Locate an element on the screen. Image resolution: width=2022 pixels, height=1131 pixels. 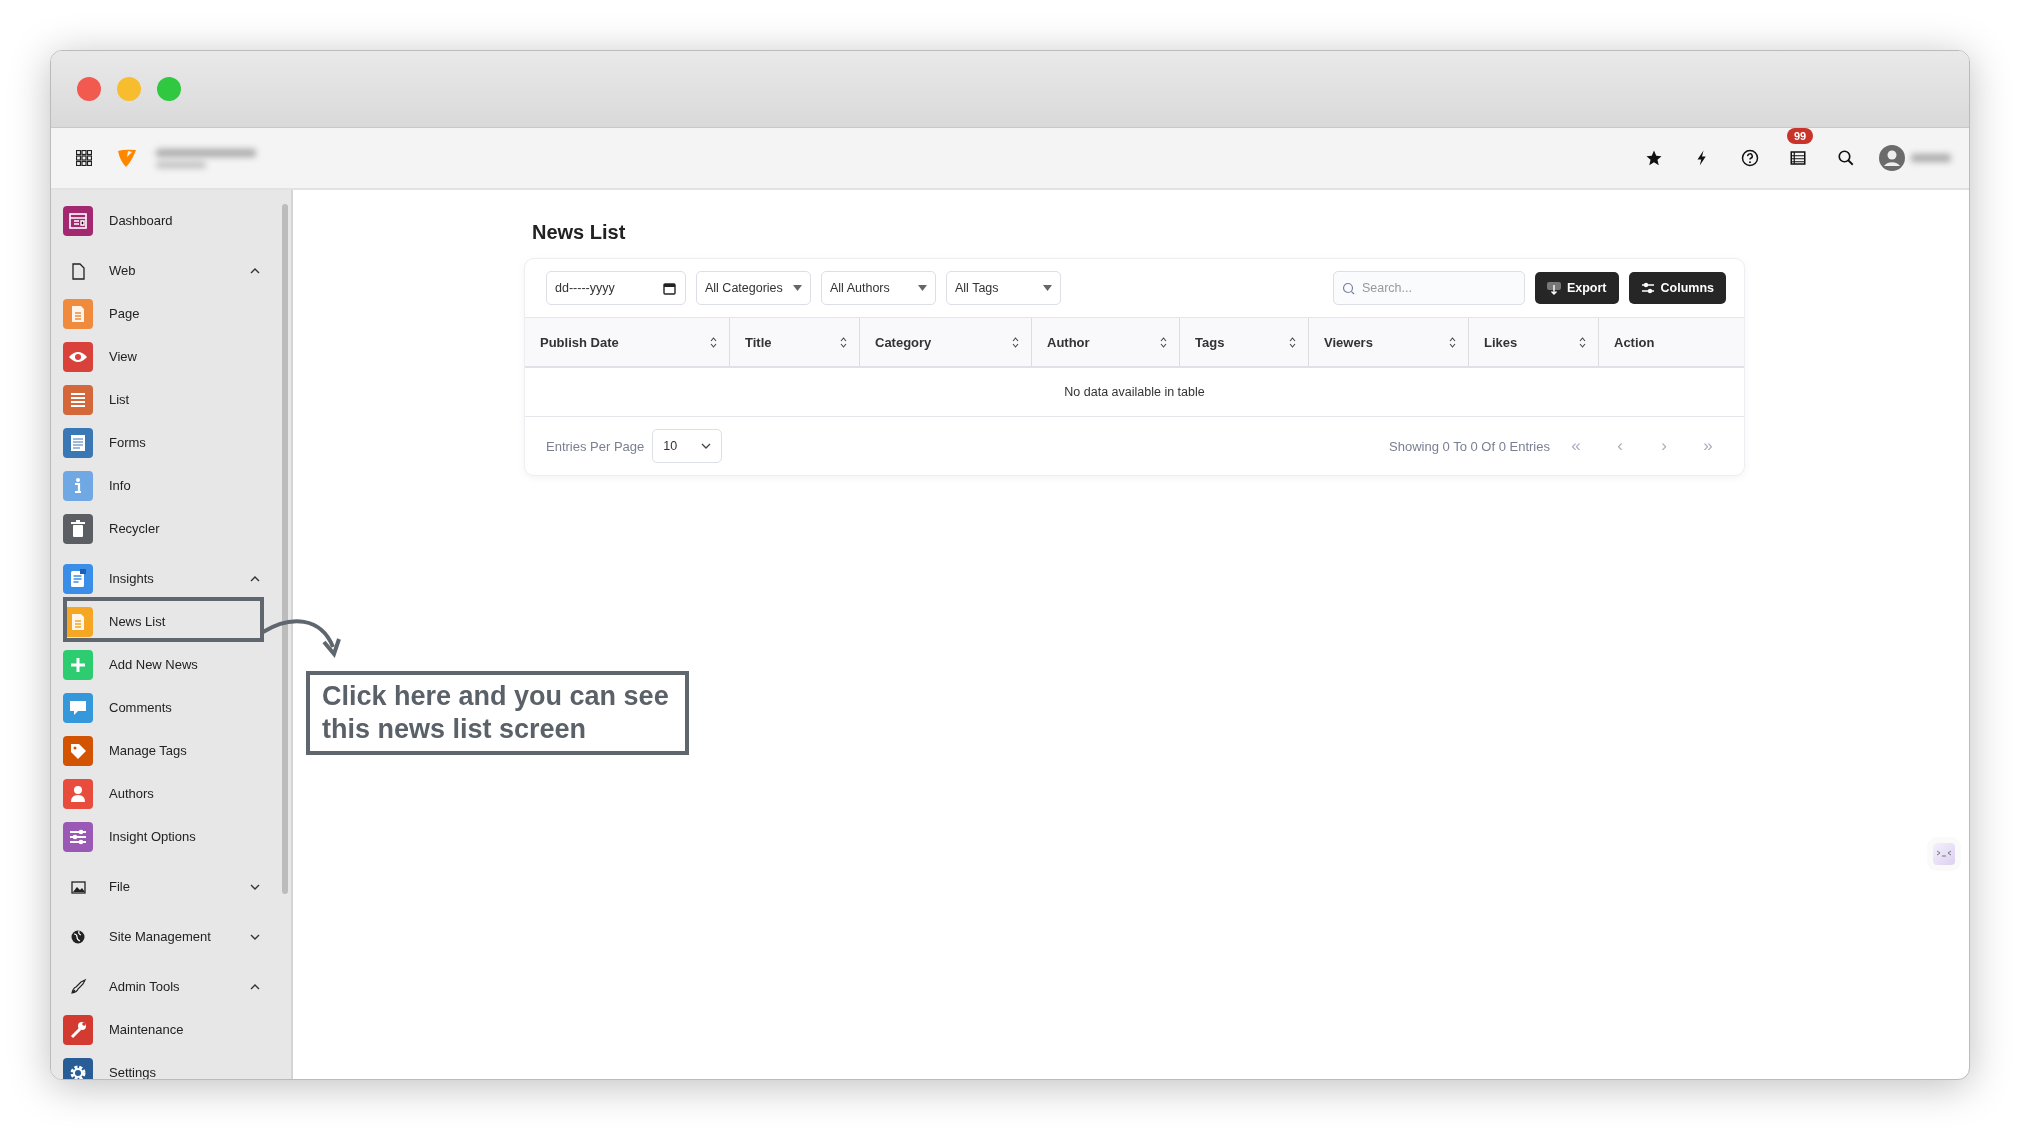
sidebar-item: List is located at coordinates (171, 399).